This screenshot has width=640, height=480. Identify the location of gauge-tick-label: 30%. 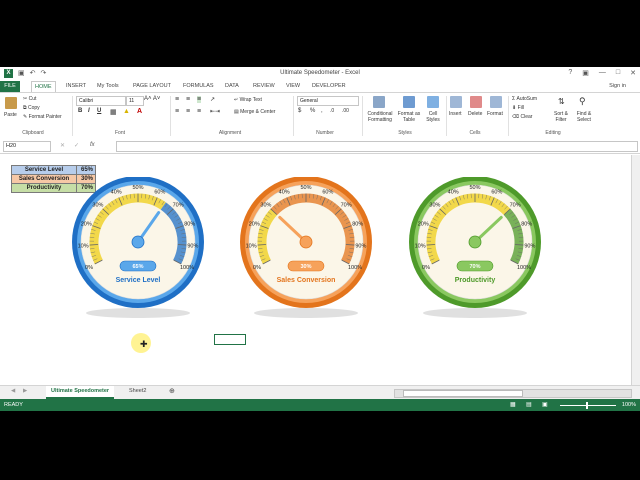
(97, 205).